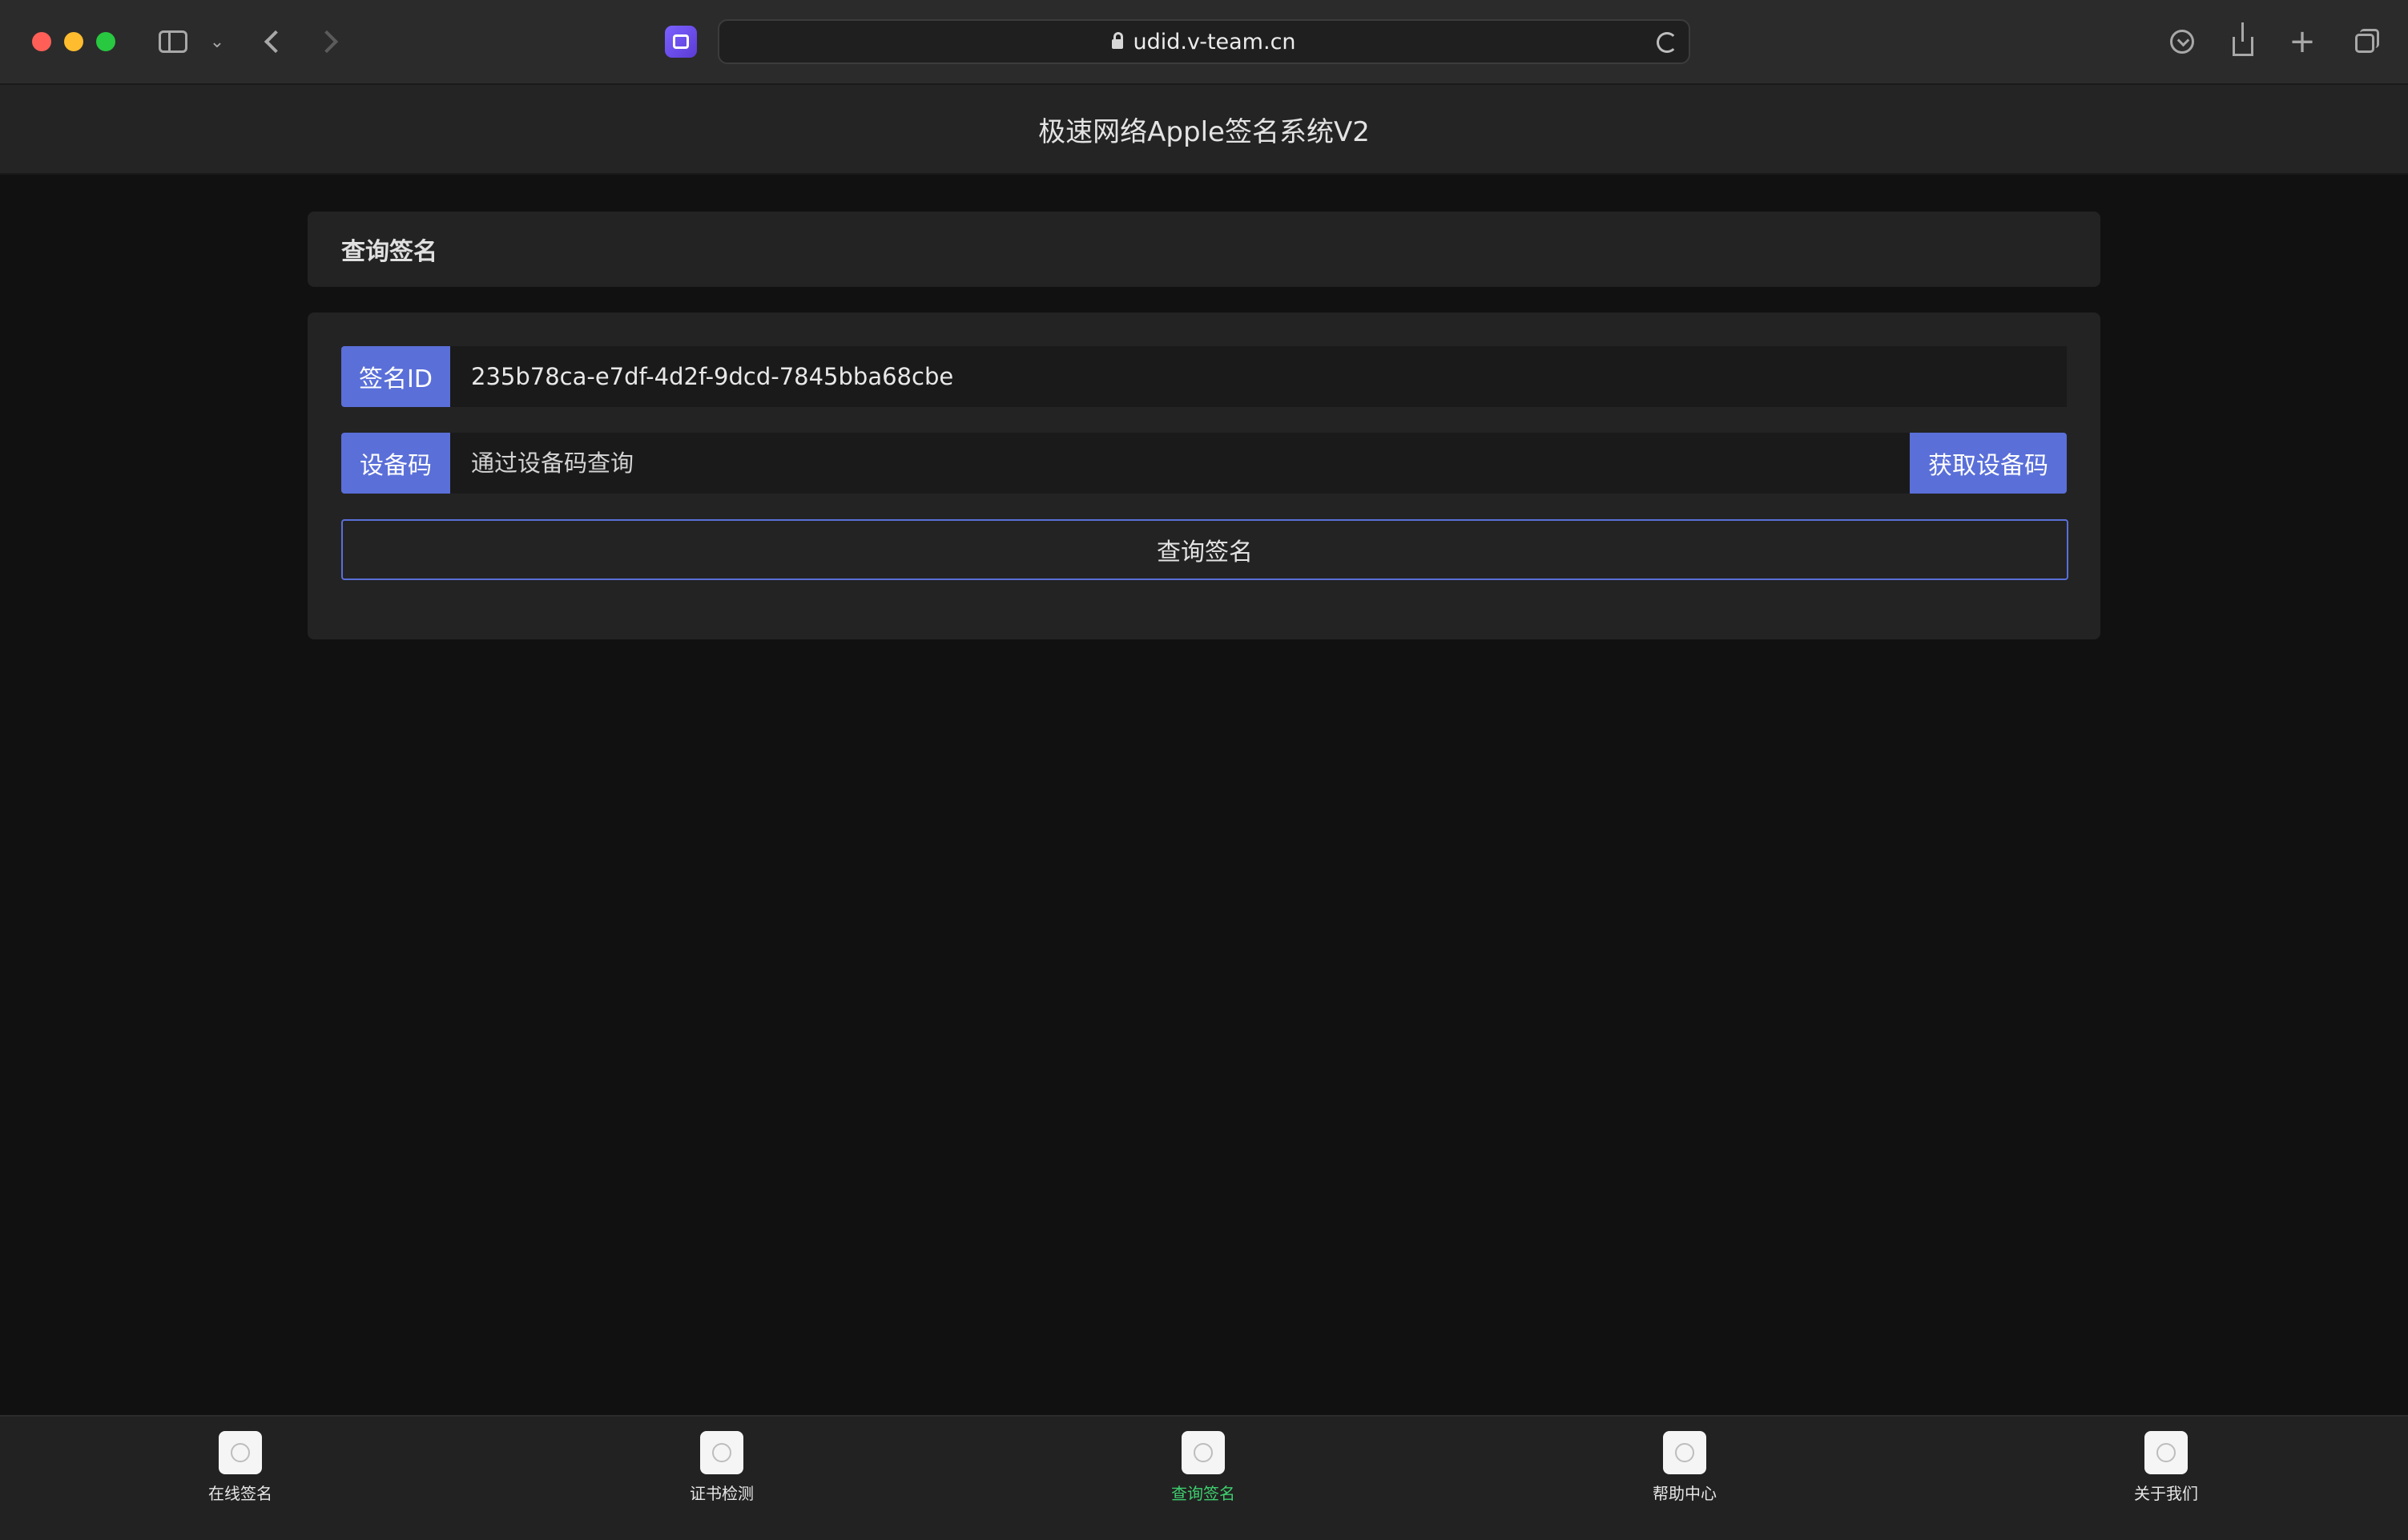  Describe the element at coordinates (395, 377) in the screenshot. I see `sign-id-label: 签名ID` at that location.